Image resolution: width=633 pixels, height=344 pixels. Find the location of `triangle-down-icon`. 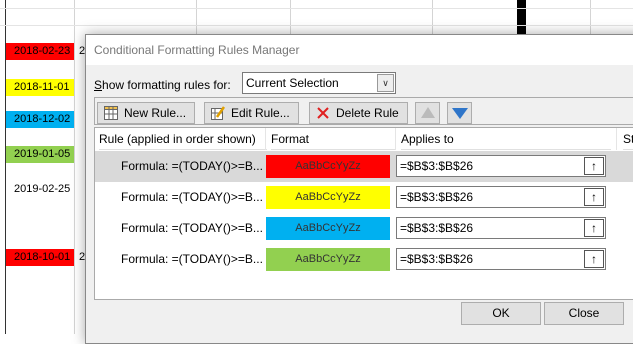

triangle-down-icon is located at coordinates (460, 113).